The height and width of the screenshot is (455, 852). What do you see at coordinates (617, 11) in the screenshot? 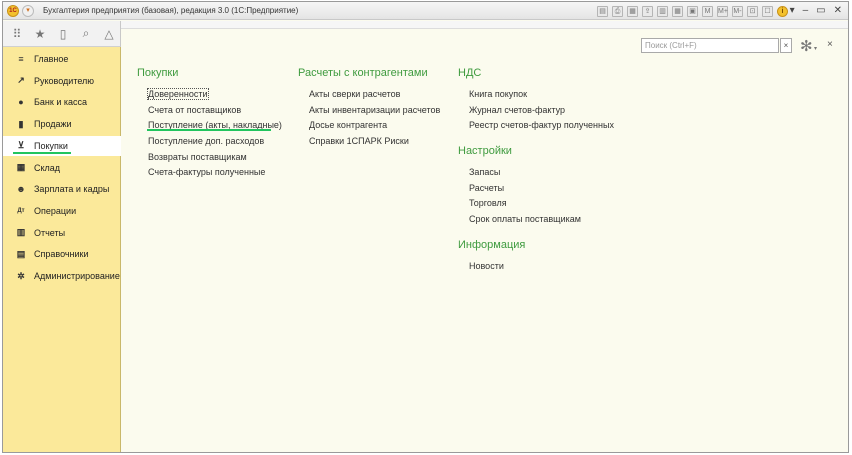
I see `print-icon: ⎙` at bounding box center [617, 11].